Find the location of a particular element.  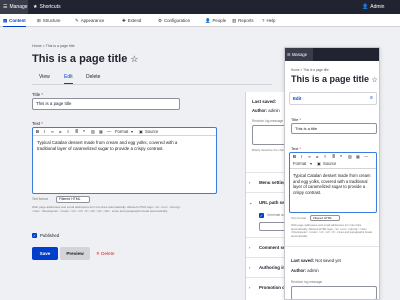

menu-item-people: 👤 People is located at coordinates (215, 20).